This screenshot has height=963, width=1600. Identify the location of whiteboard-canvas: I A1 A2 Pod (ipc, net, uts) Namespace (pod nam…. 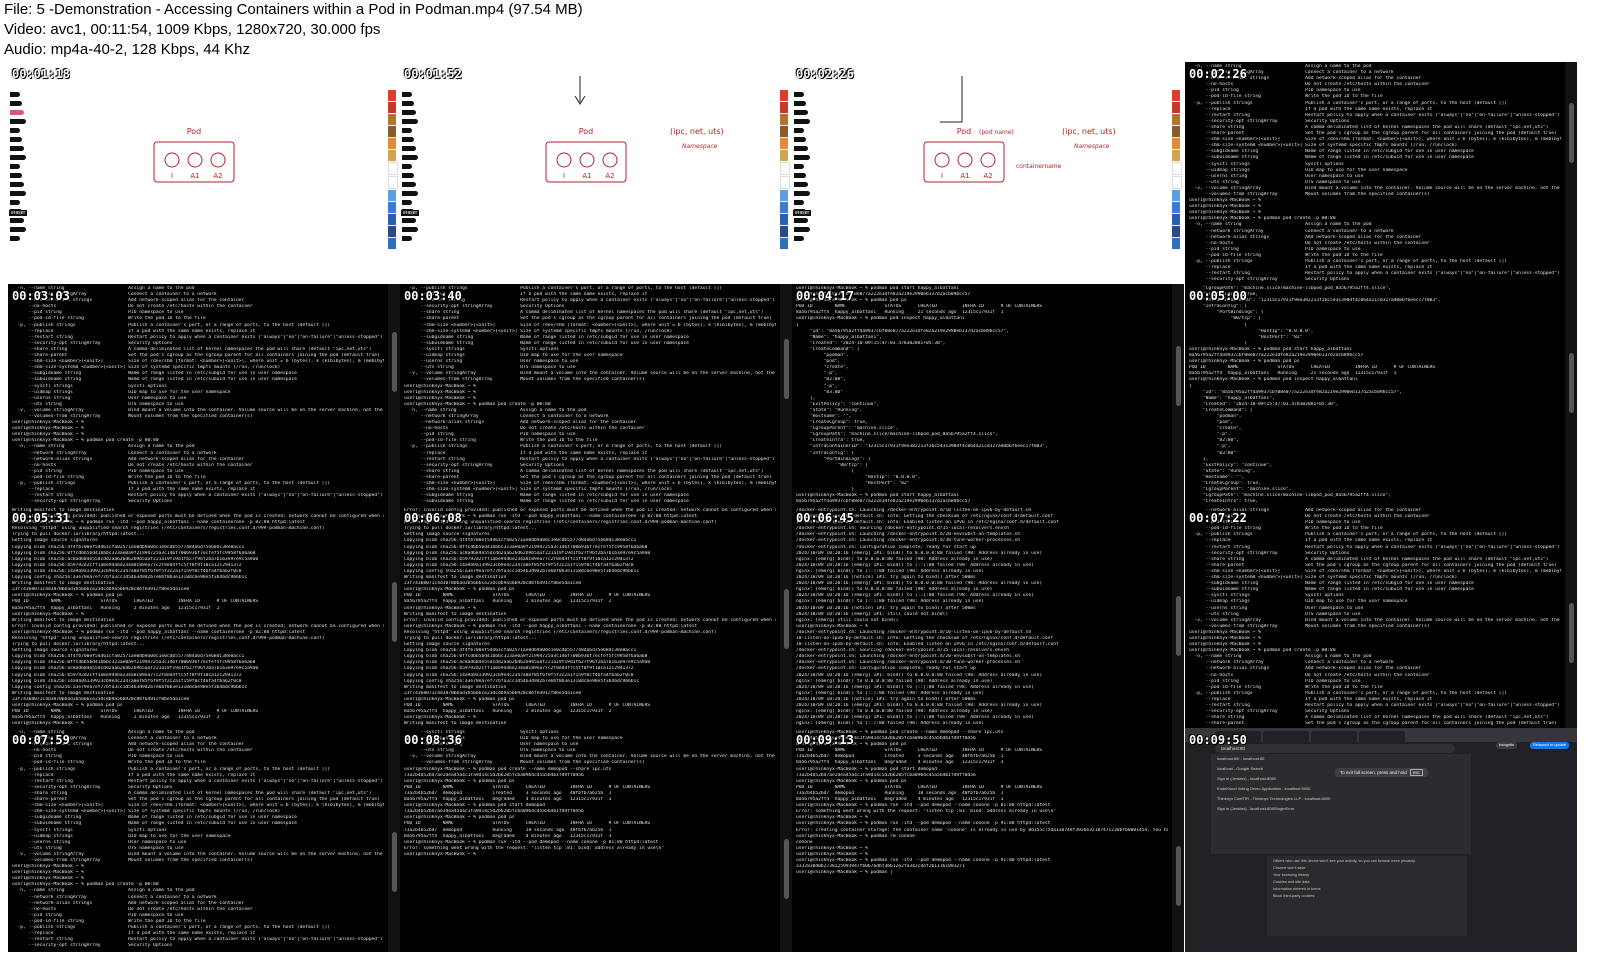
(994, 174).